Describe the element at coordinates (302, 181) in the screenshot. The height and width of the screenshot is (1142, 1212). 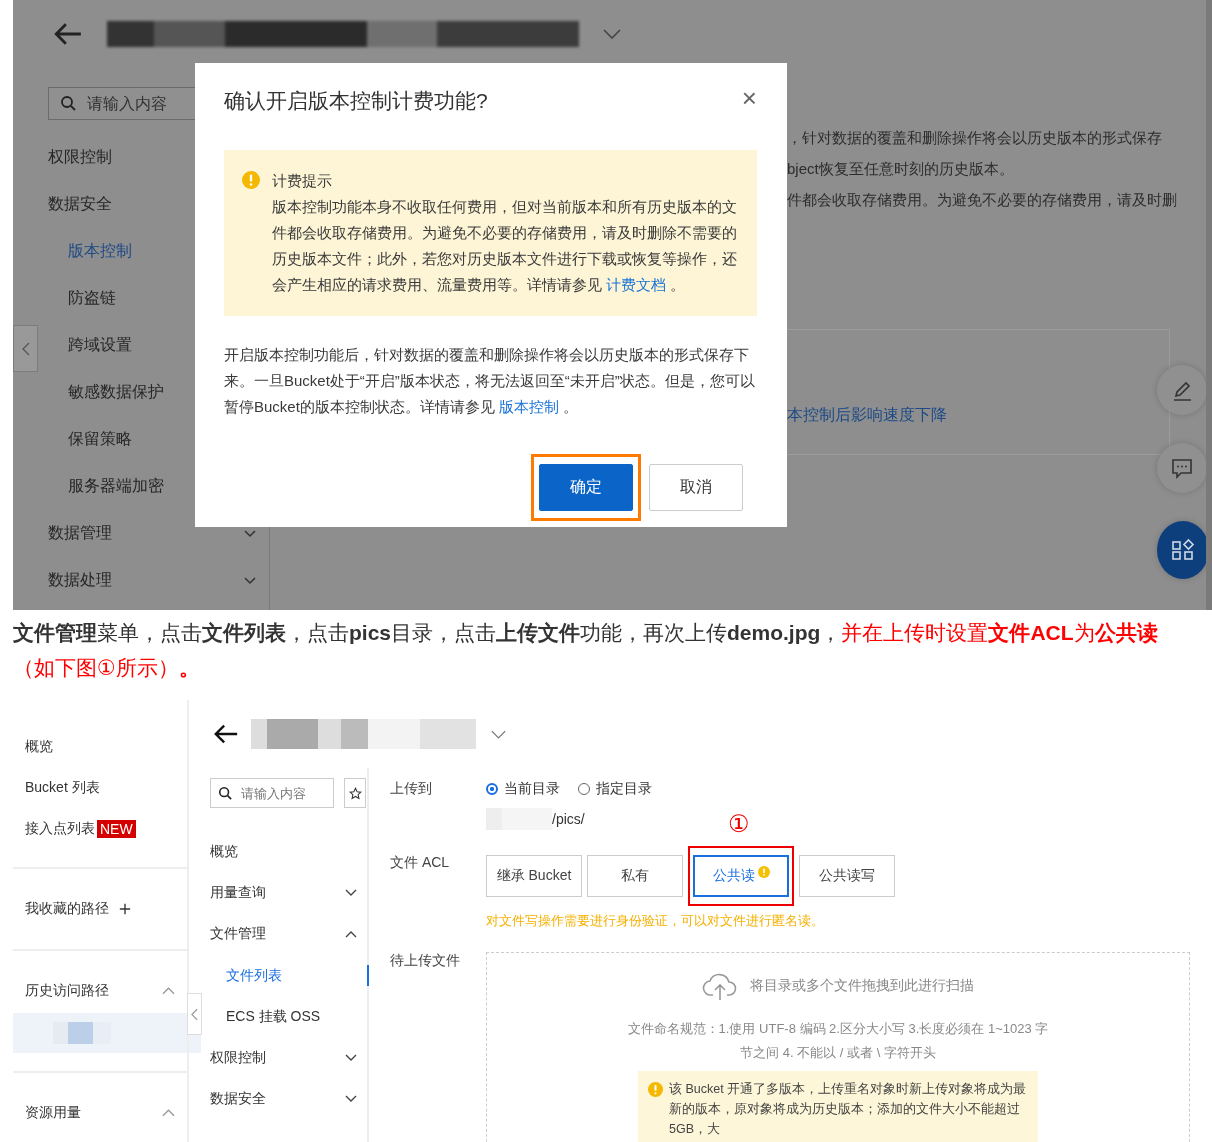
I see `notice-title: 计费提示` at that location.